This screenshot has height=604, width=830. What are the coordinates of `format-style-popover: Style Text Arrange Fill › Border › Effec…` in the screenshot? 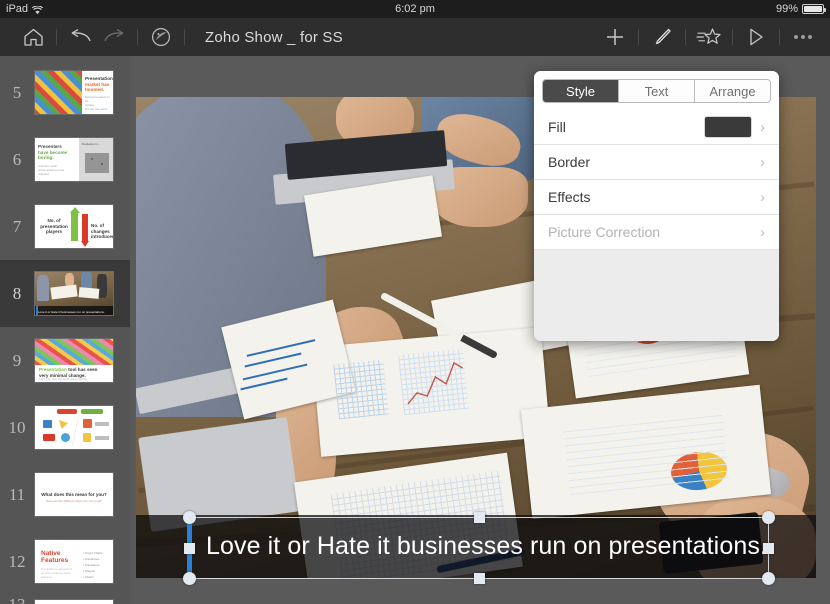 It's located at (656, 206).